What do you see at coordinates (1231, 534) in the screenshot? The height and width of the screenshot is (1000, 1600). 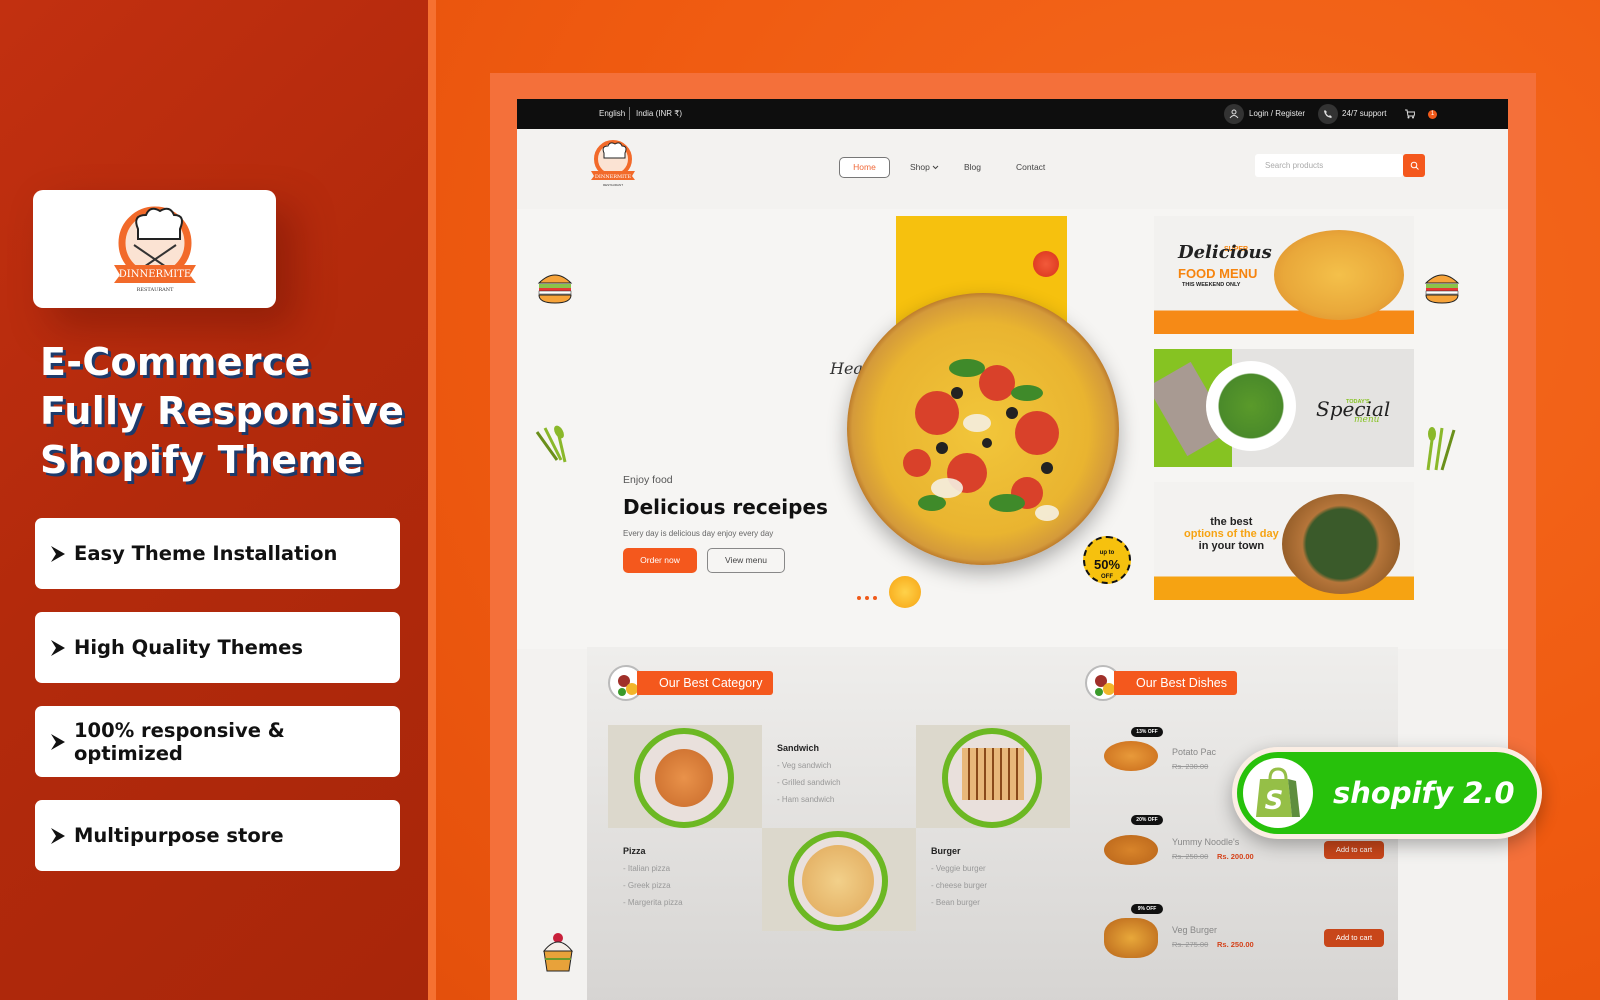 I see `banner-text: the best options of the day in your town` at bounding box center [1231, 534].